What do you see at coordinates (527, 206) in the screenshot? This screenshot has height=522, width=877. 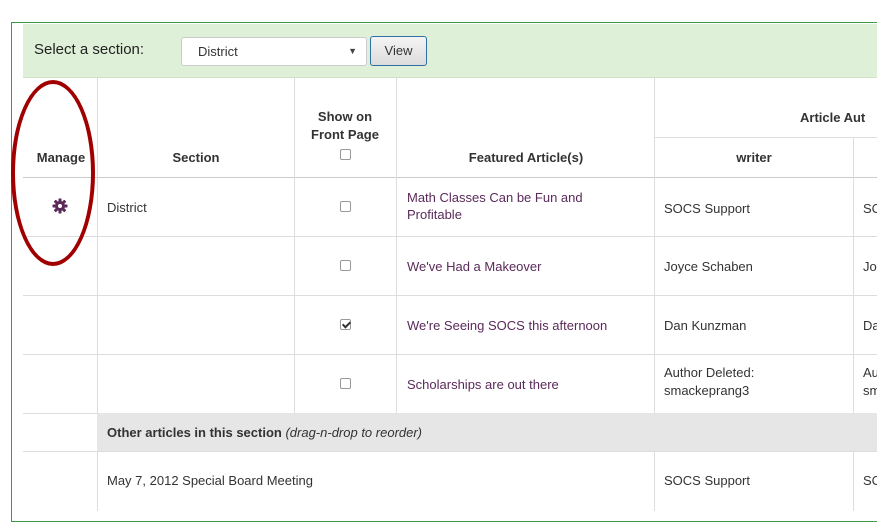 I see `featured-article-link: Math Classes Can be Fun and Profitable` at bounding box center [527, 206].